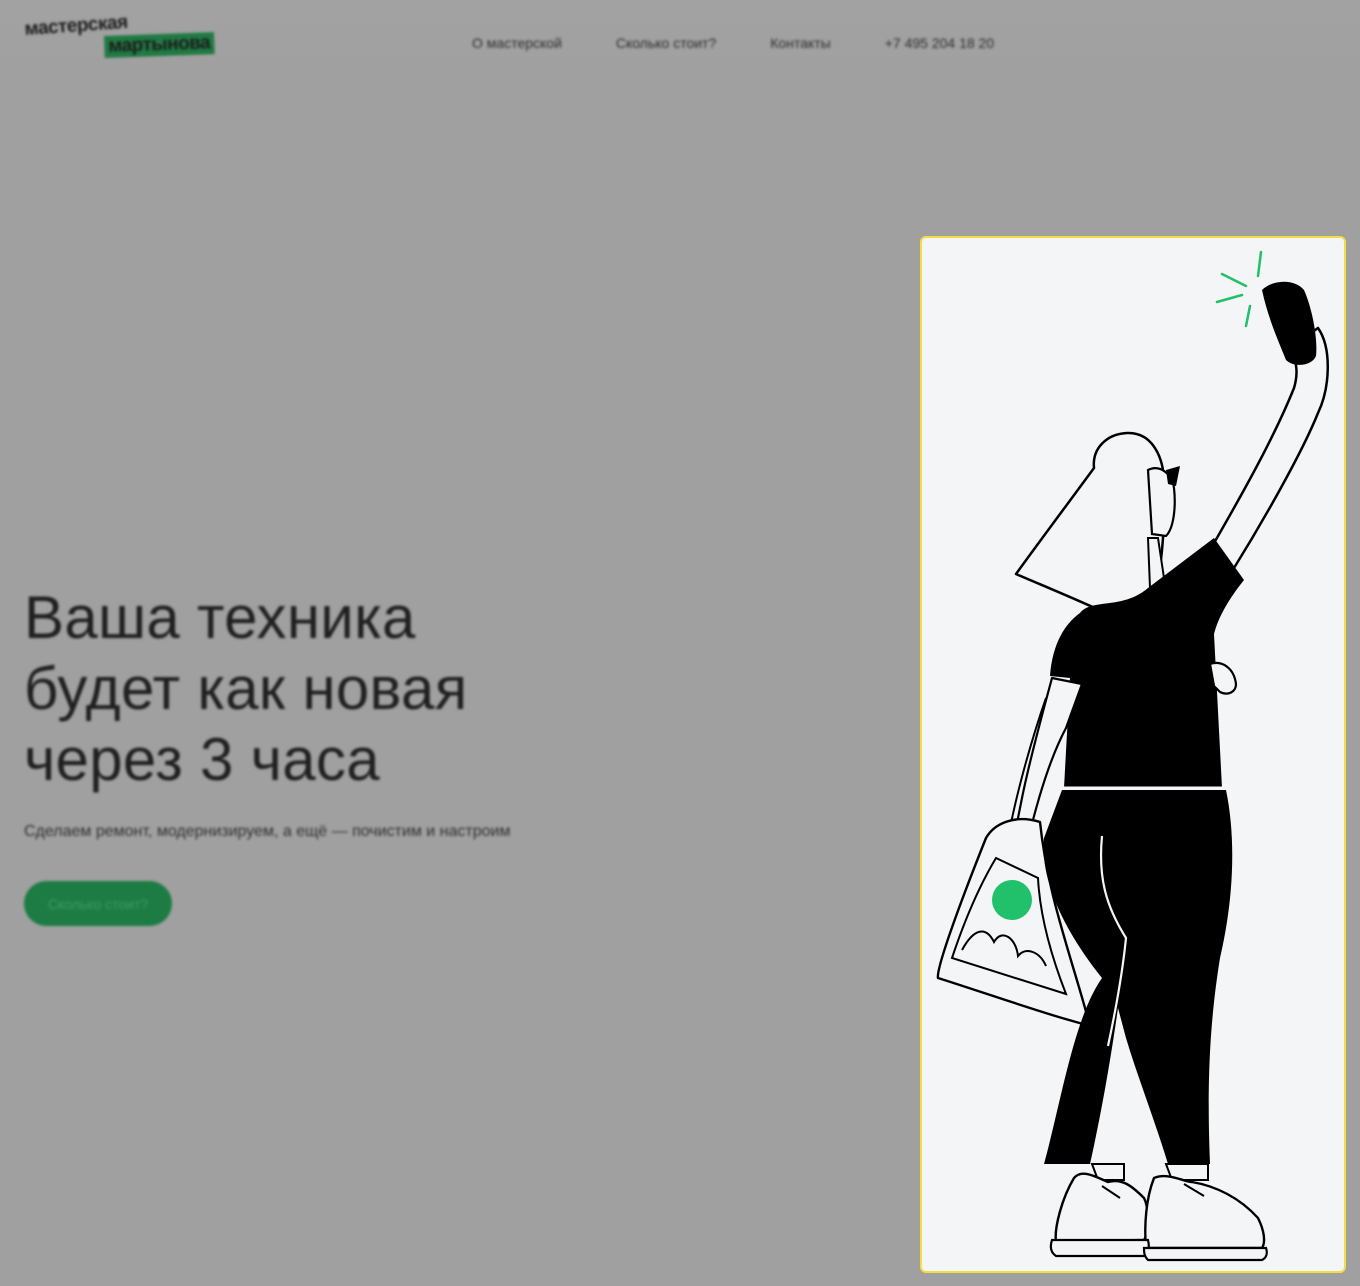 This screenshot has height=1286, width=1360. I want to click on site-logo: мастерская мартынова, so click(132, 38).